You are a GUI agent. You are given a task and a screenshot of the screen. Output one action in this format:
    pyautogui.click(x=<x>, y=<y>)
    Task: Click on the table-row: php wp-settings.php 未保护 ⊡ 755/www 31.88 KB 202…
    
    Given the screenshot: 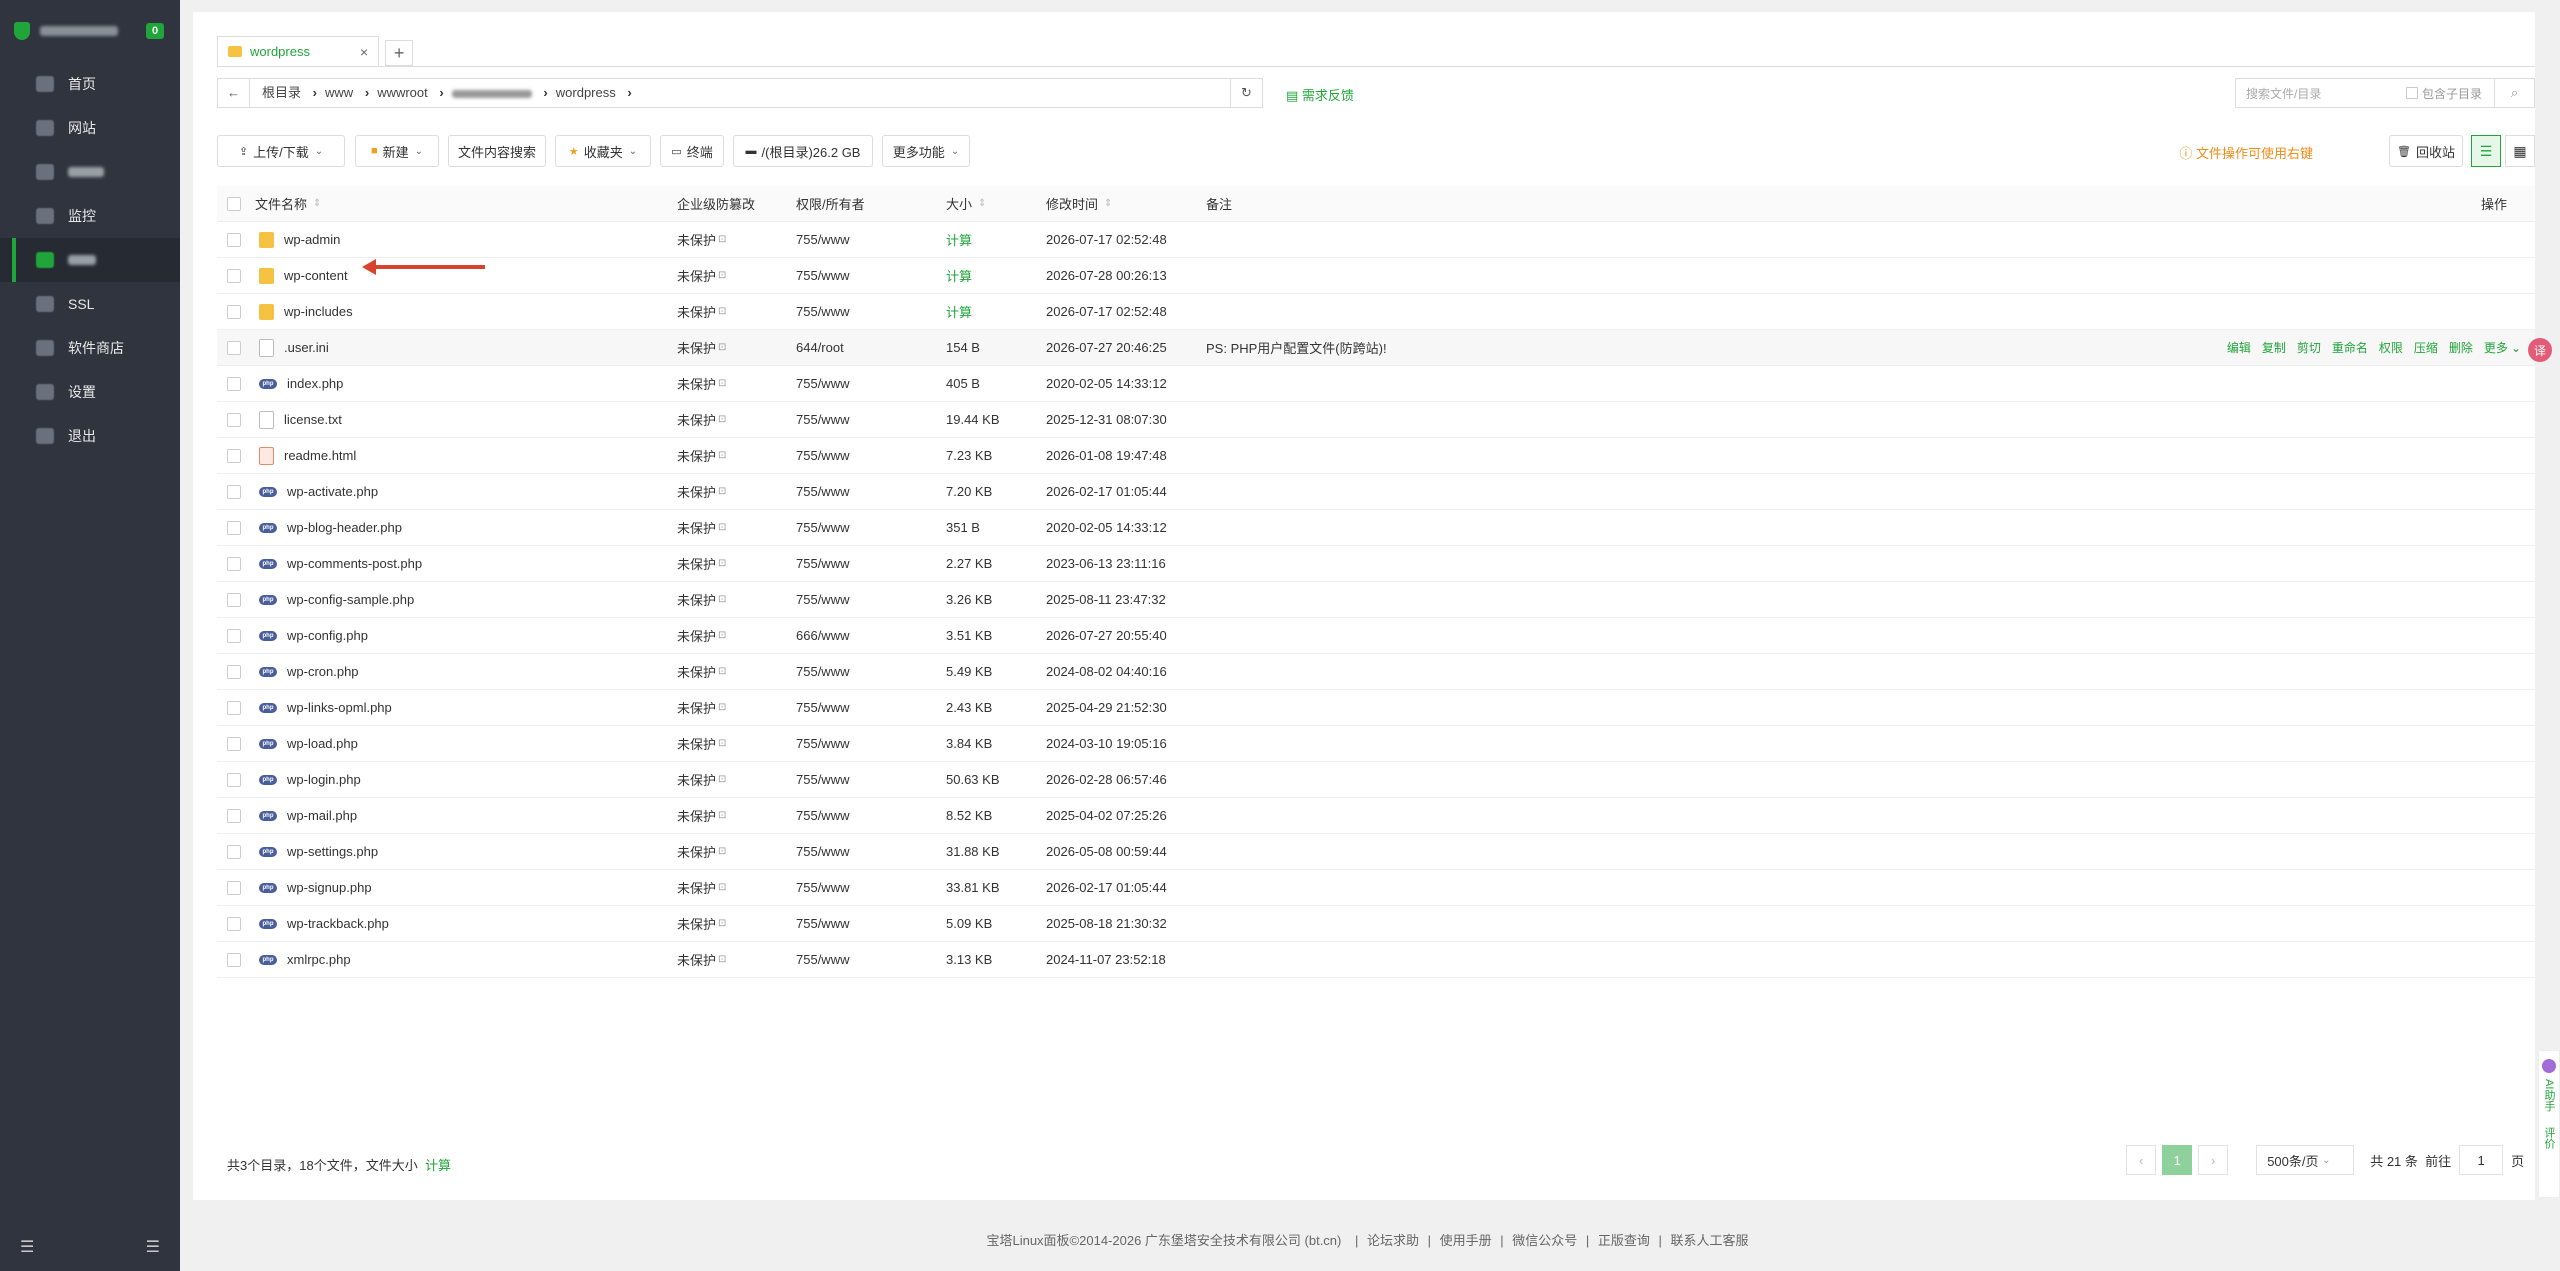 What is the action you would take?
    pyautogui.click(x=1376, y=852)
    